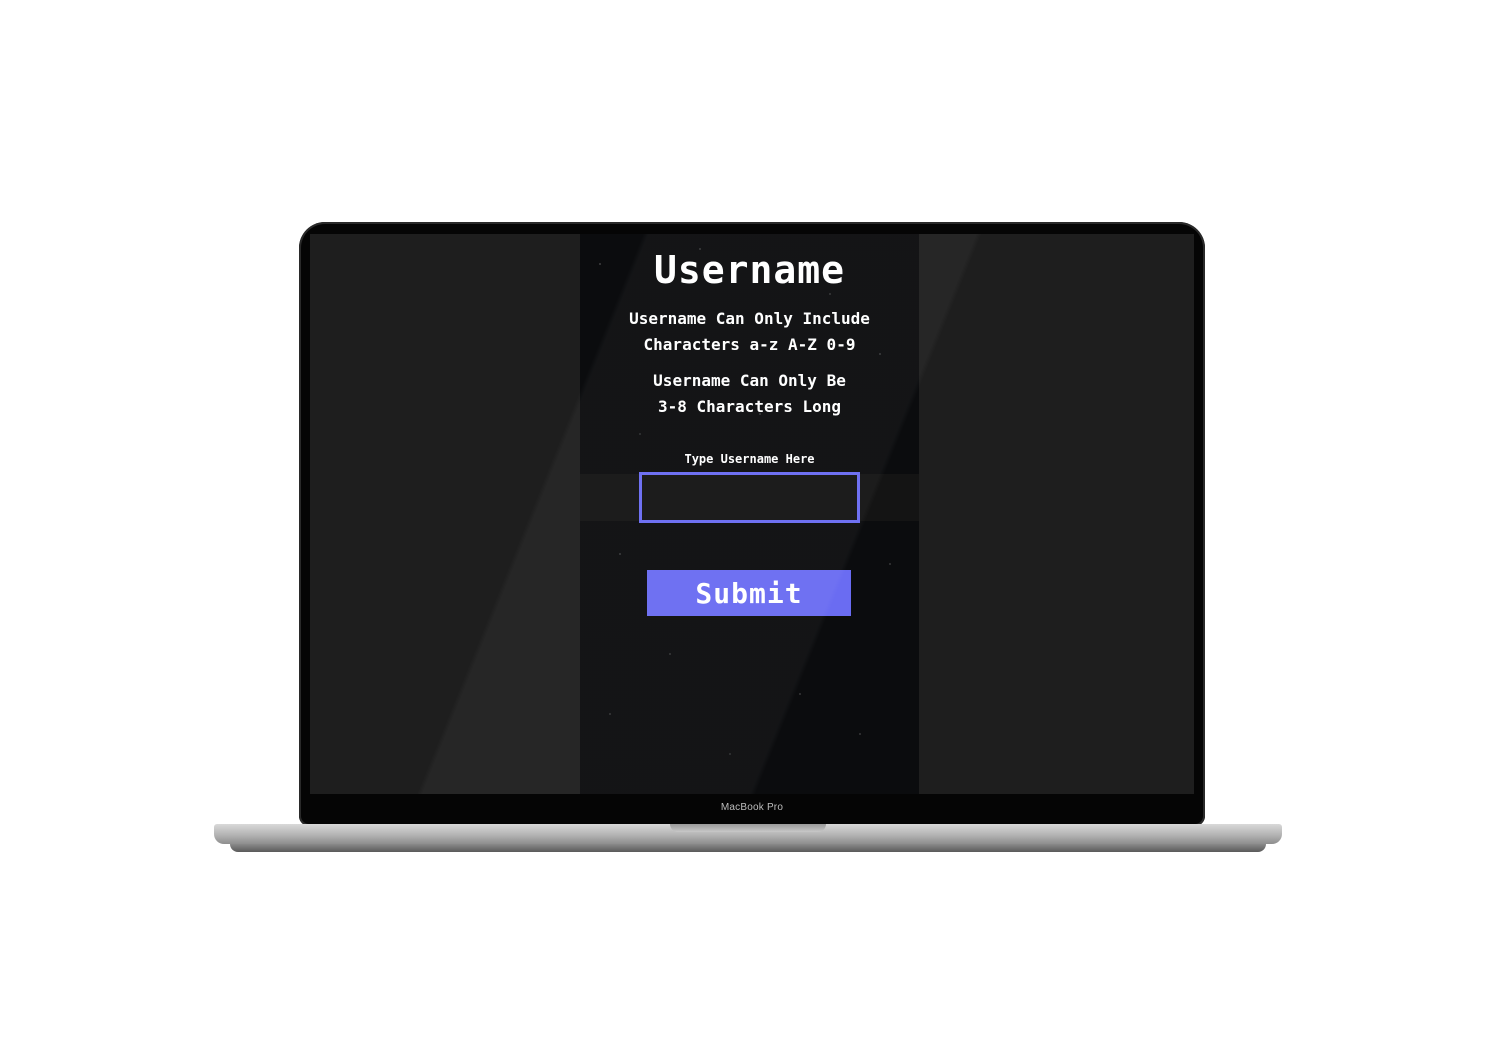  What do you see at coordinates (749, 344) in the screenshot?
I see `rule-allowed-characters-line-2: Characters a-z A-Z 0-9` at bounding box center [749, 344].